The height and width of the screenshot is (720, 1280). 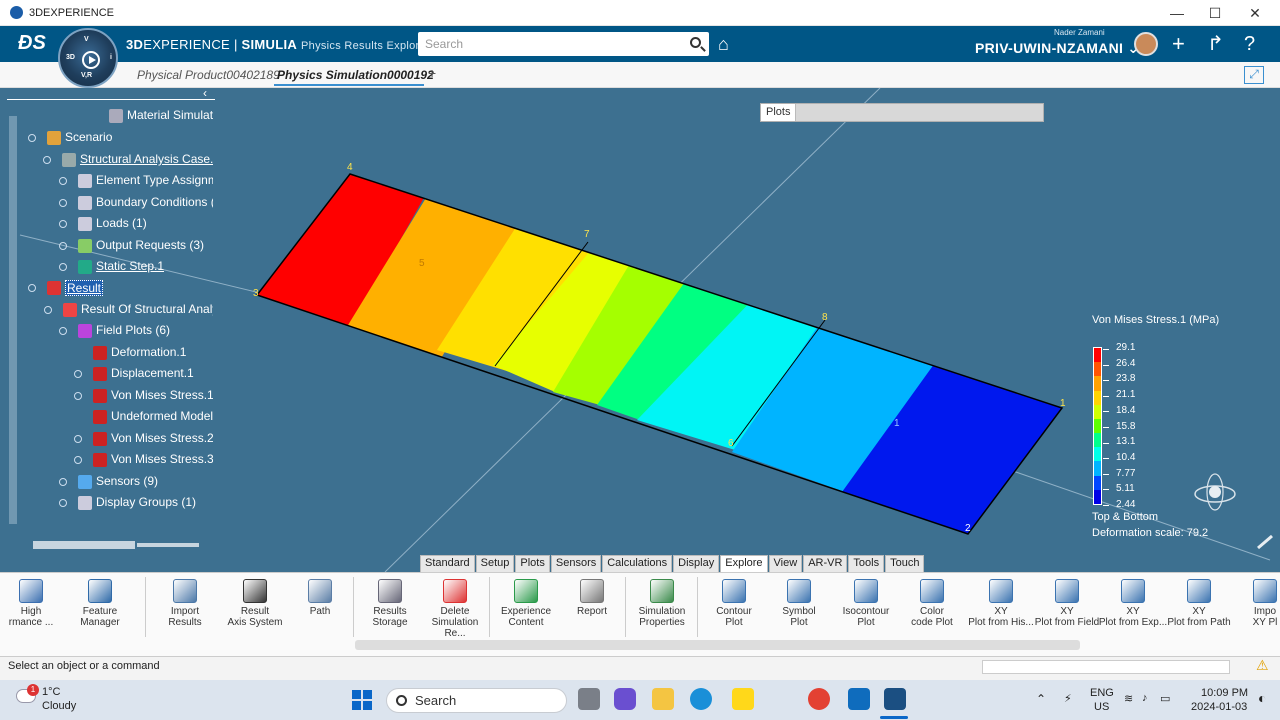 I want to click on search-icon, so click(x=695, y=42).